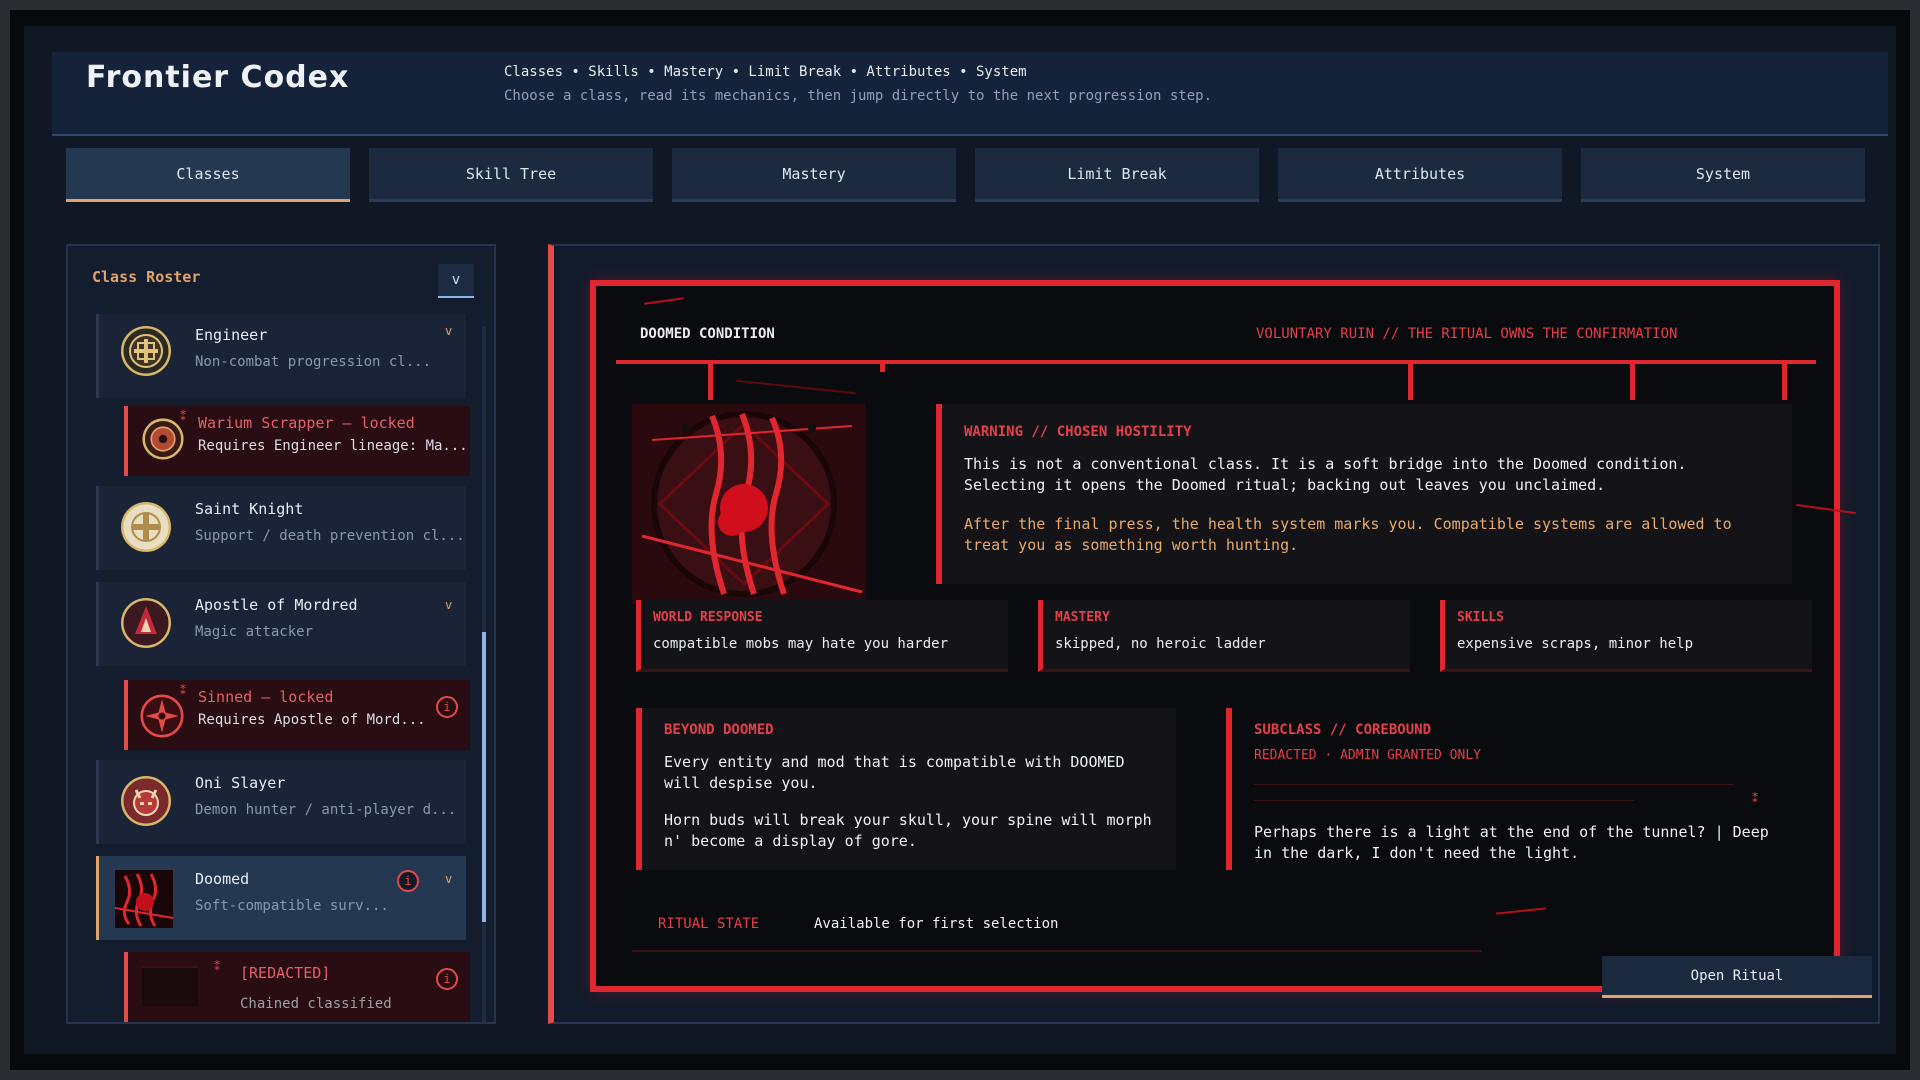 Image resolution: width=1920 pixels, height=1080 pixels. What do you see at coordinates (814, 175) in the screenshot?
I see `tab-mastery: Mastery` at bounding box center [814, 175].